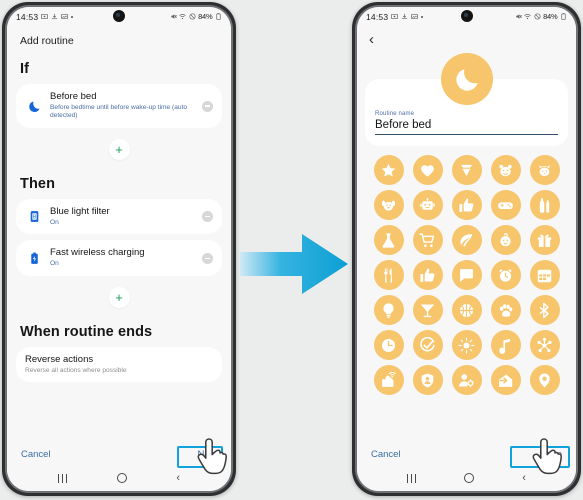 This screenshot has width=583, height=500. Describe the element at coordinates (505, 240) in the screenshot. I see `grid-icon-baby-face` at that location.